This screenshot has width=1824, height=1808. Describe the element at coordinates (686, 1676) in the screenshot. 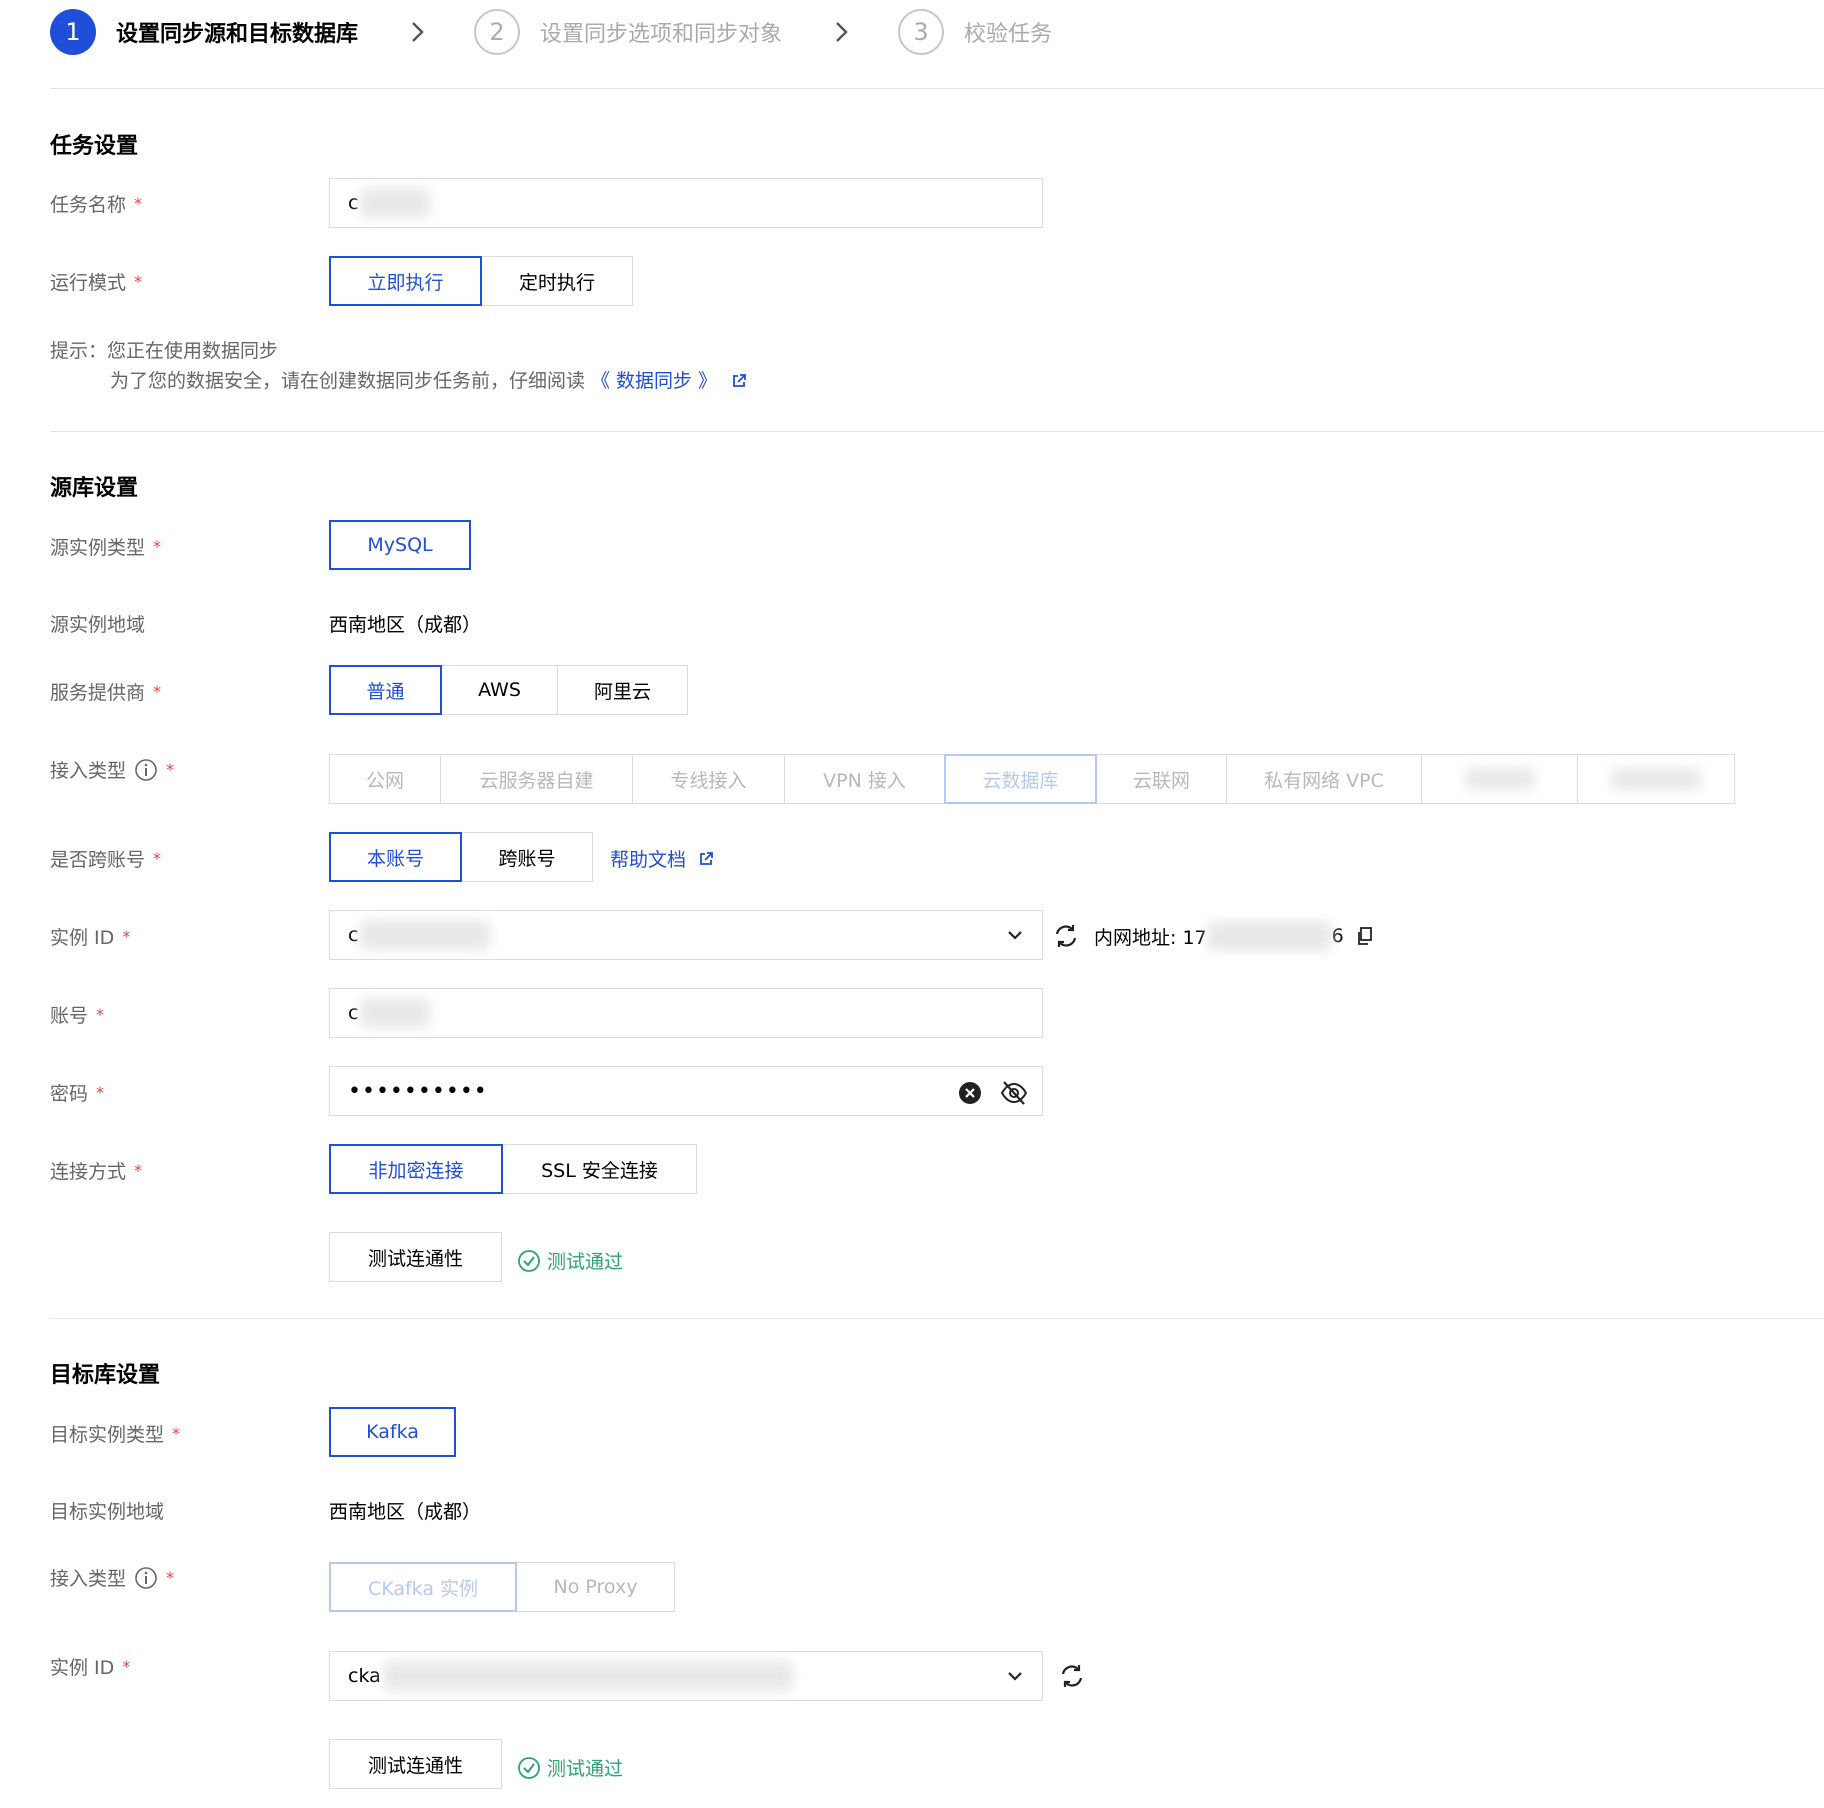

I see `target-instance-select: cka` at that location.